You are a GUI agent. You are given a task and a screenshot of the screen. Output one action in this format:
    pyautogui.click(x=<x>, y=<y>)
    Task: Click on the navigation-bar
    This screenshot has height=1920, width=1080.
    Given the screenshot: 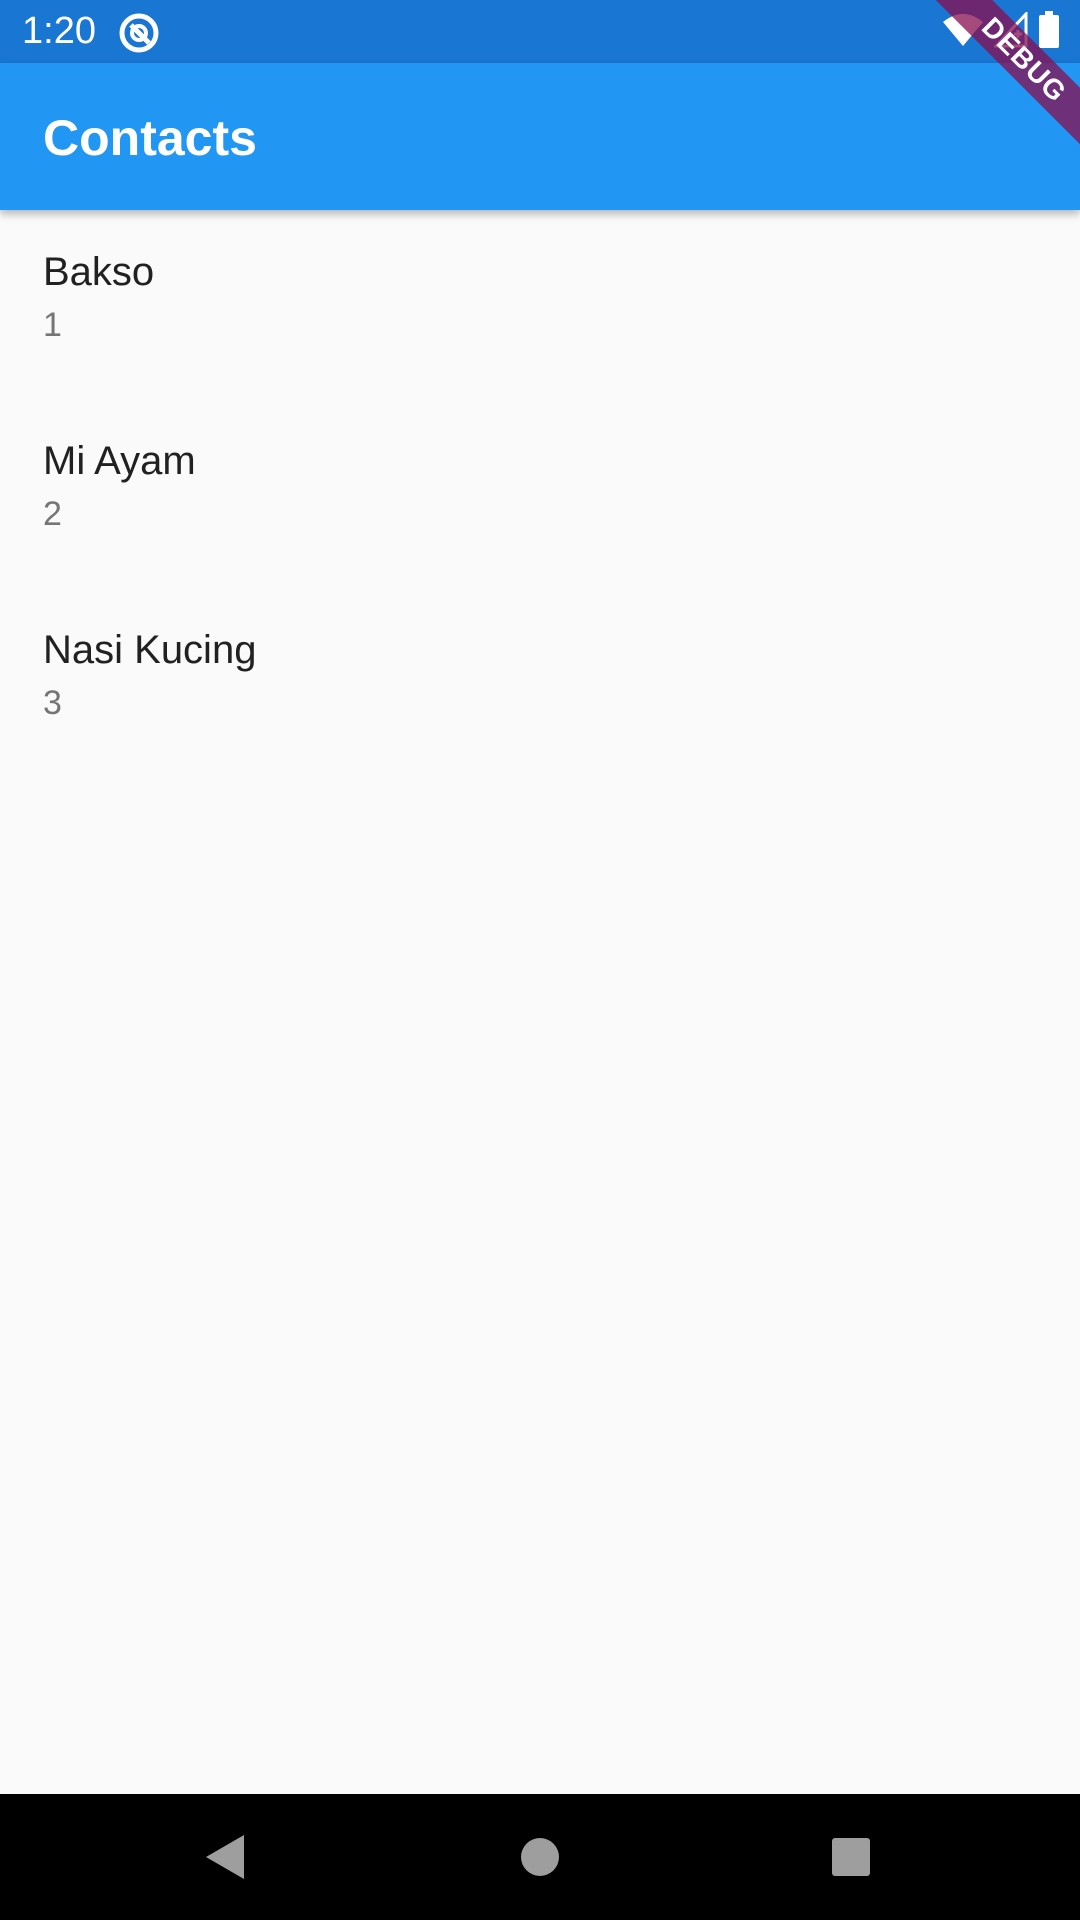 What is the action you would take?
    pyautogui.click(x=540, y=1857)
    